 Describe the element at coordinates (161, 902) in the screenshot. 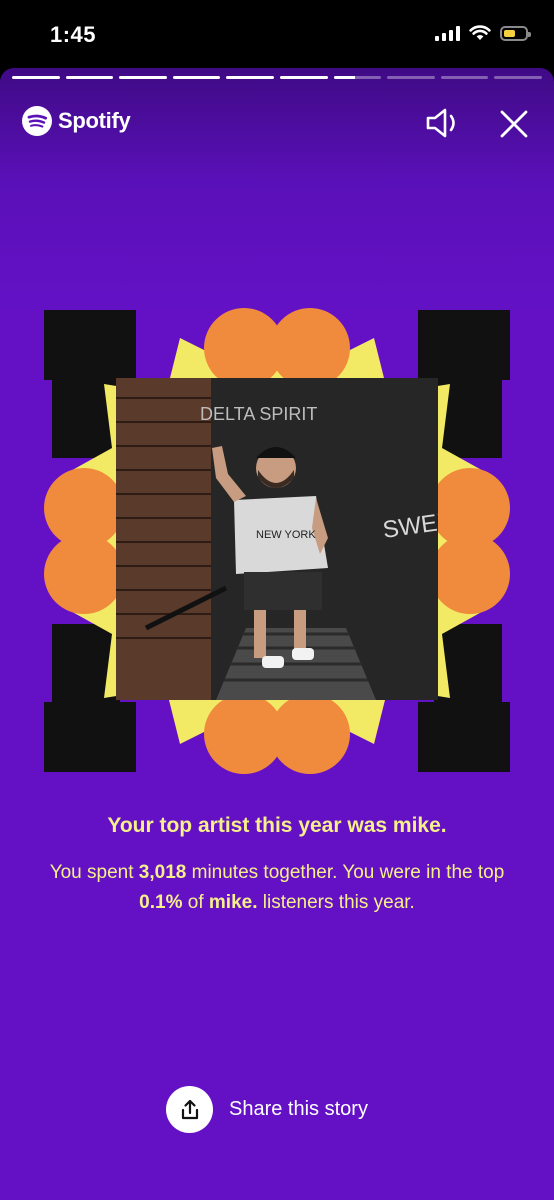

I see `percent-value: 0.1%` at that location.